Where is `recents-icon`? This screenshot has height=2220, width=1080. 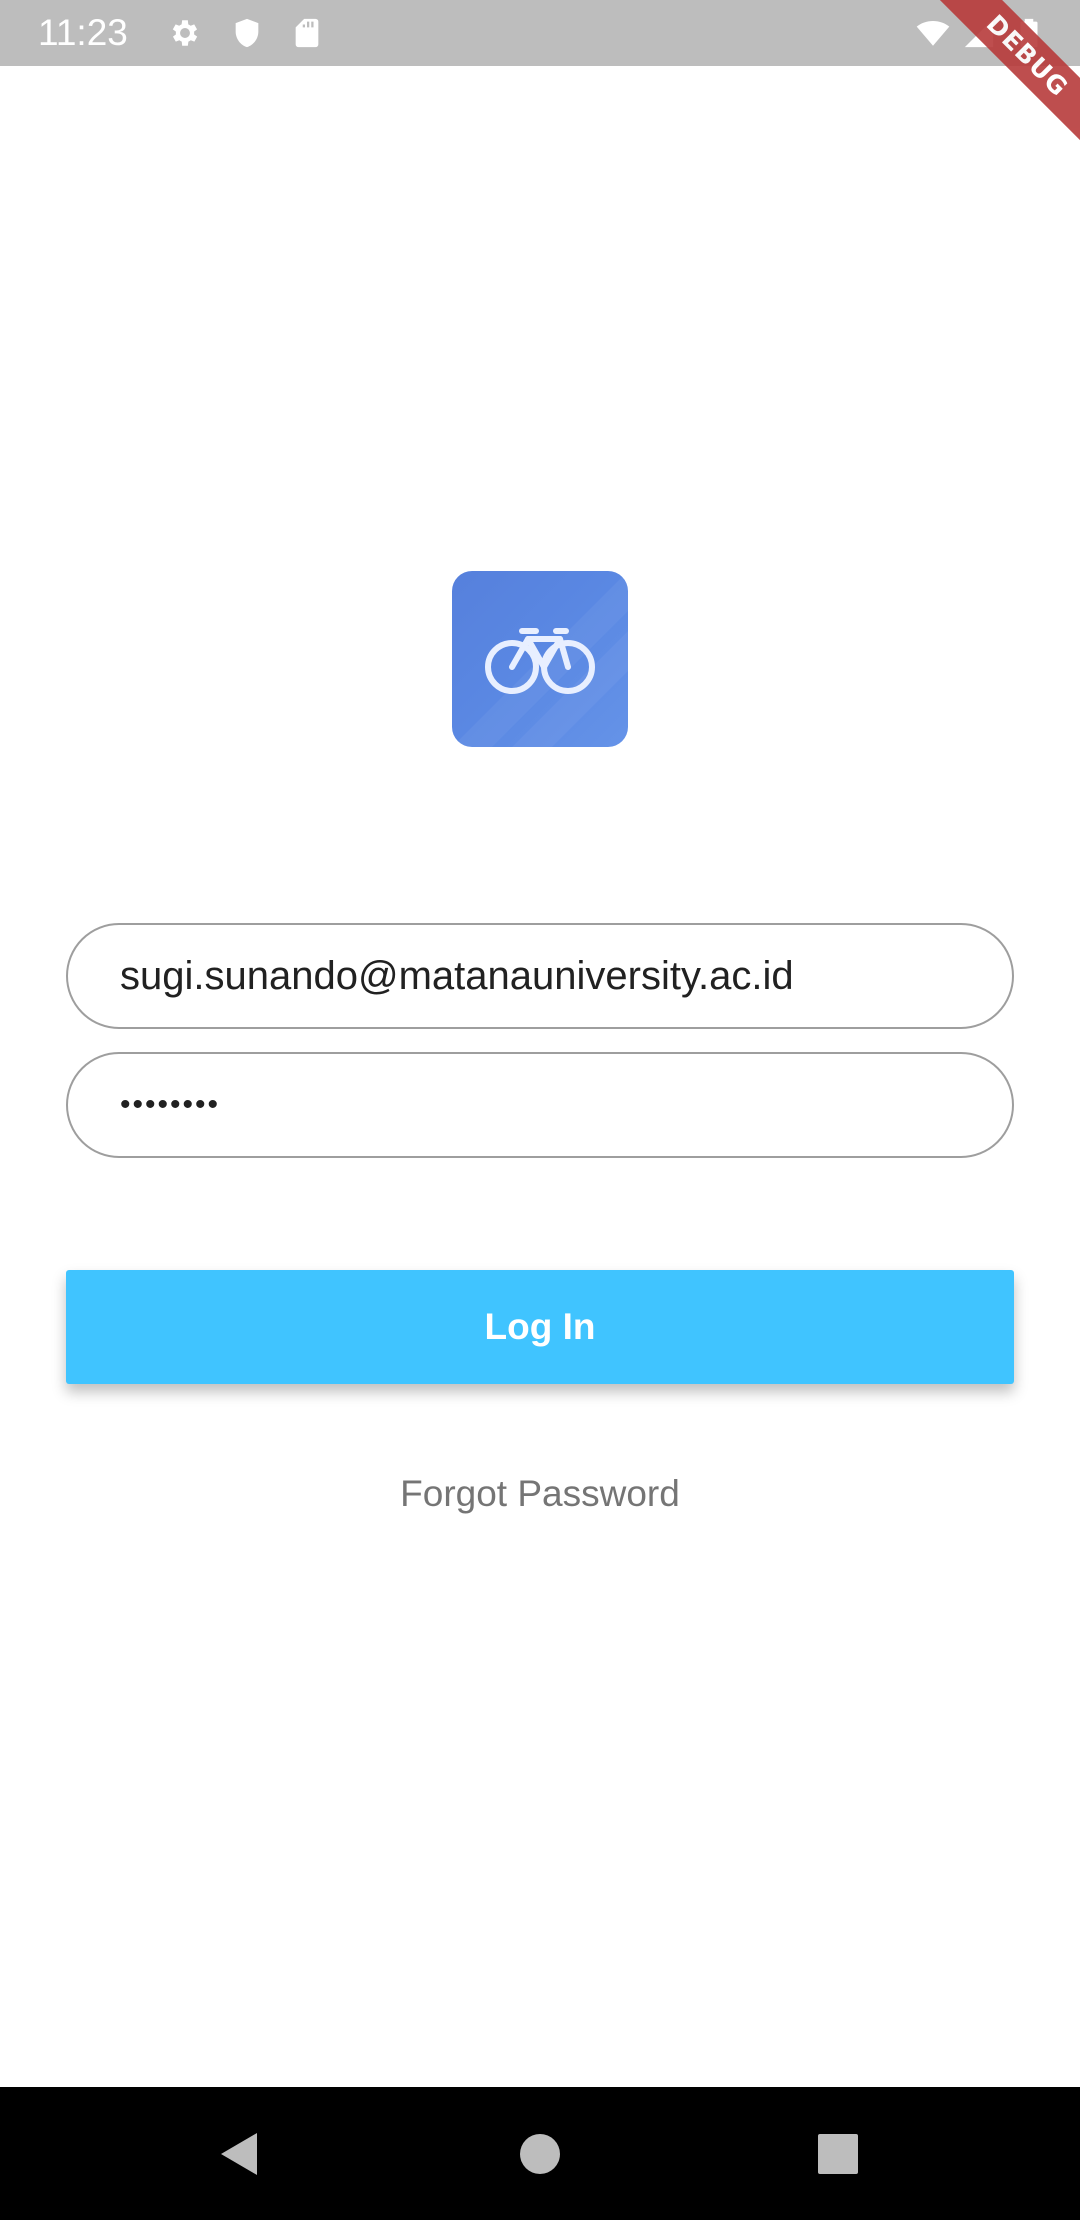 recents-icon is located at coordinates (838, 2154).